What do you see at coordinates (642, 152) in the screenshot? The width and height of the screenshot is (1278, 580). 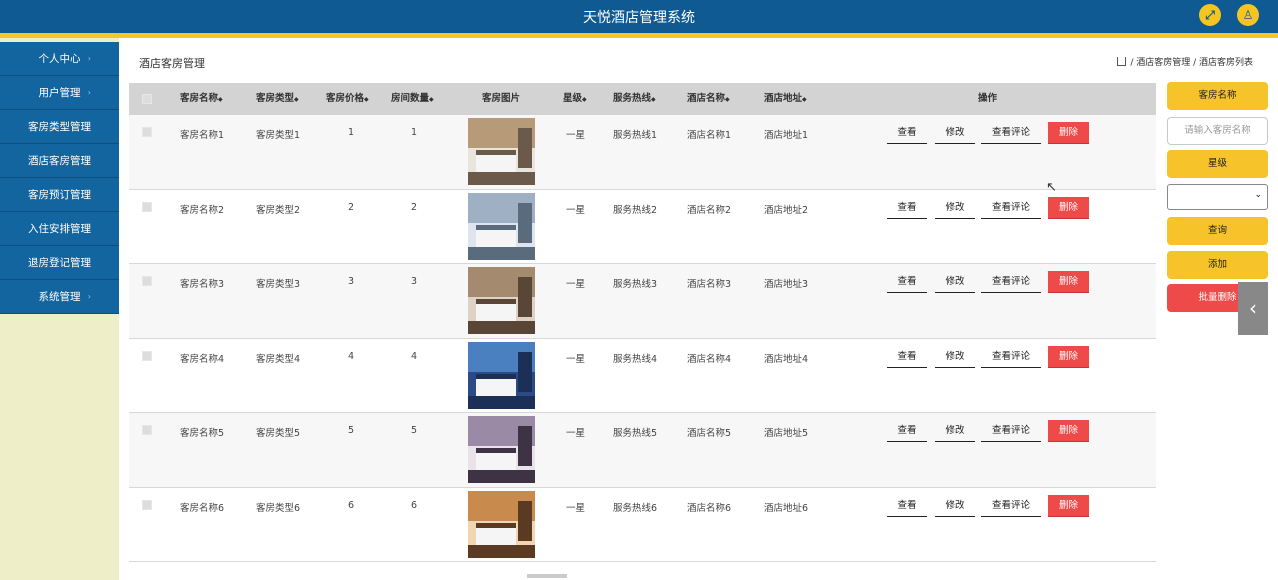 I see `table-row: 客房名称1 客房类型1 1 1 一星 服务热线1 酒店名称1 酒店地址1 查看 修改 查看评论 删除` at bounding box center [642, 152].